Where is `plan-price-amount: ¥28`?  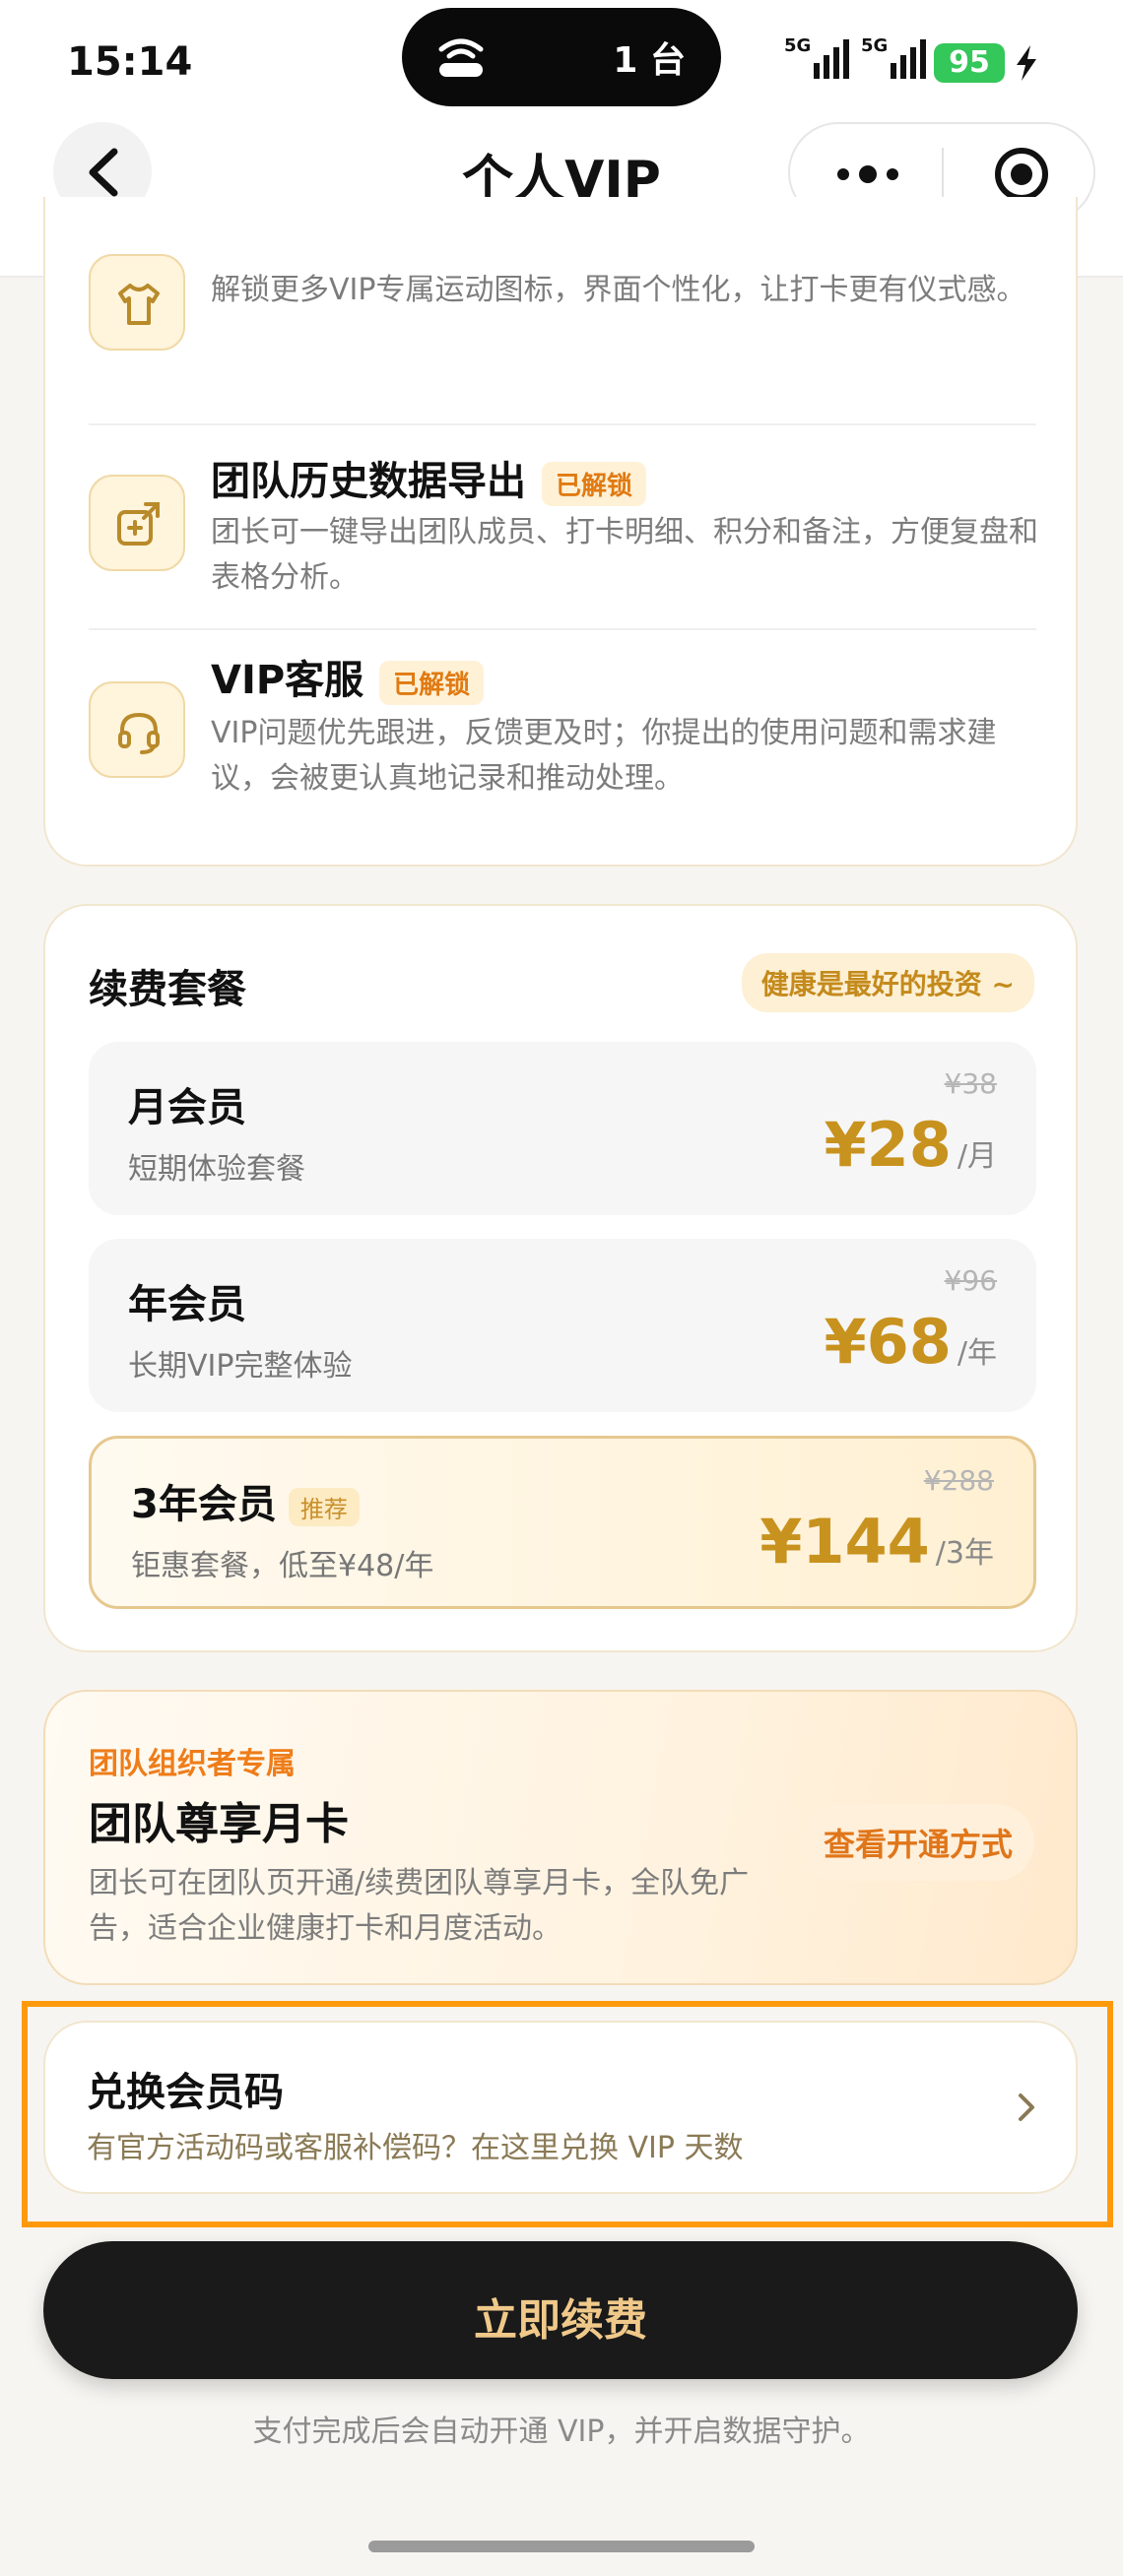 plan-price-amount: ¥28 is located at coordinates (888, 1145).